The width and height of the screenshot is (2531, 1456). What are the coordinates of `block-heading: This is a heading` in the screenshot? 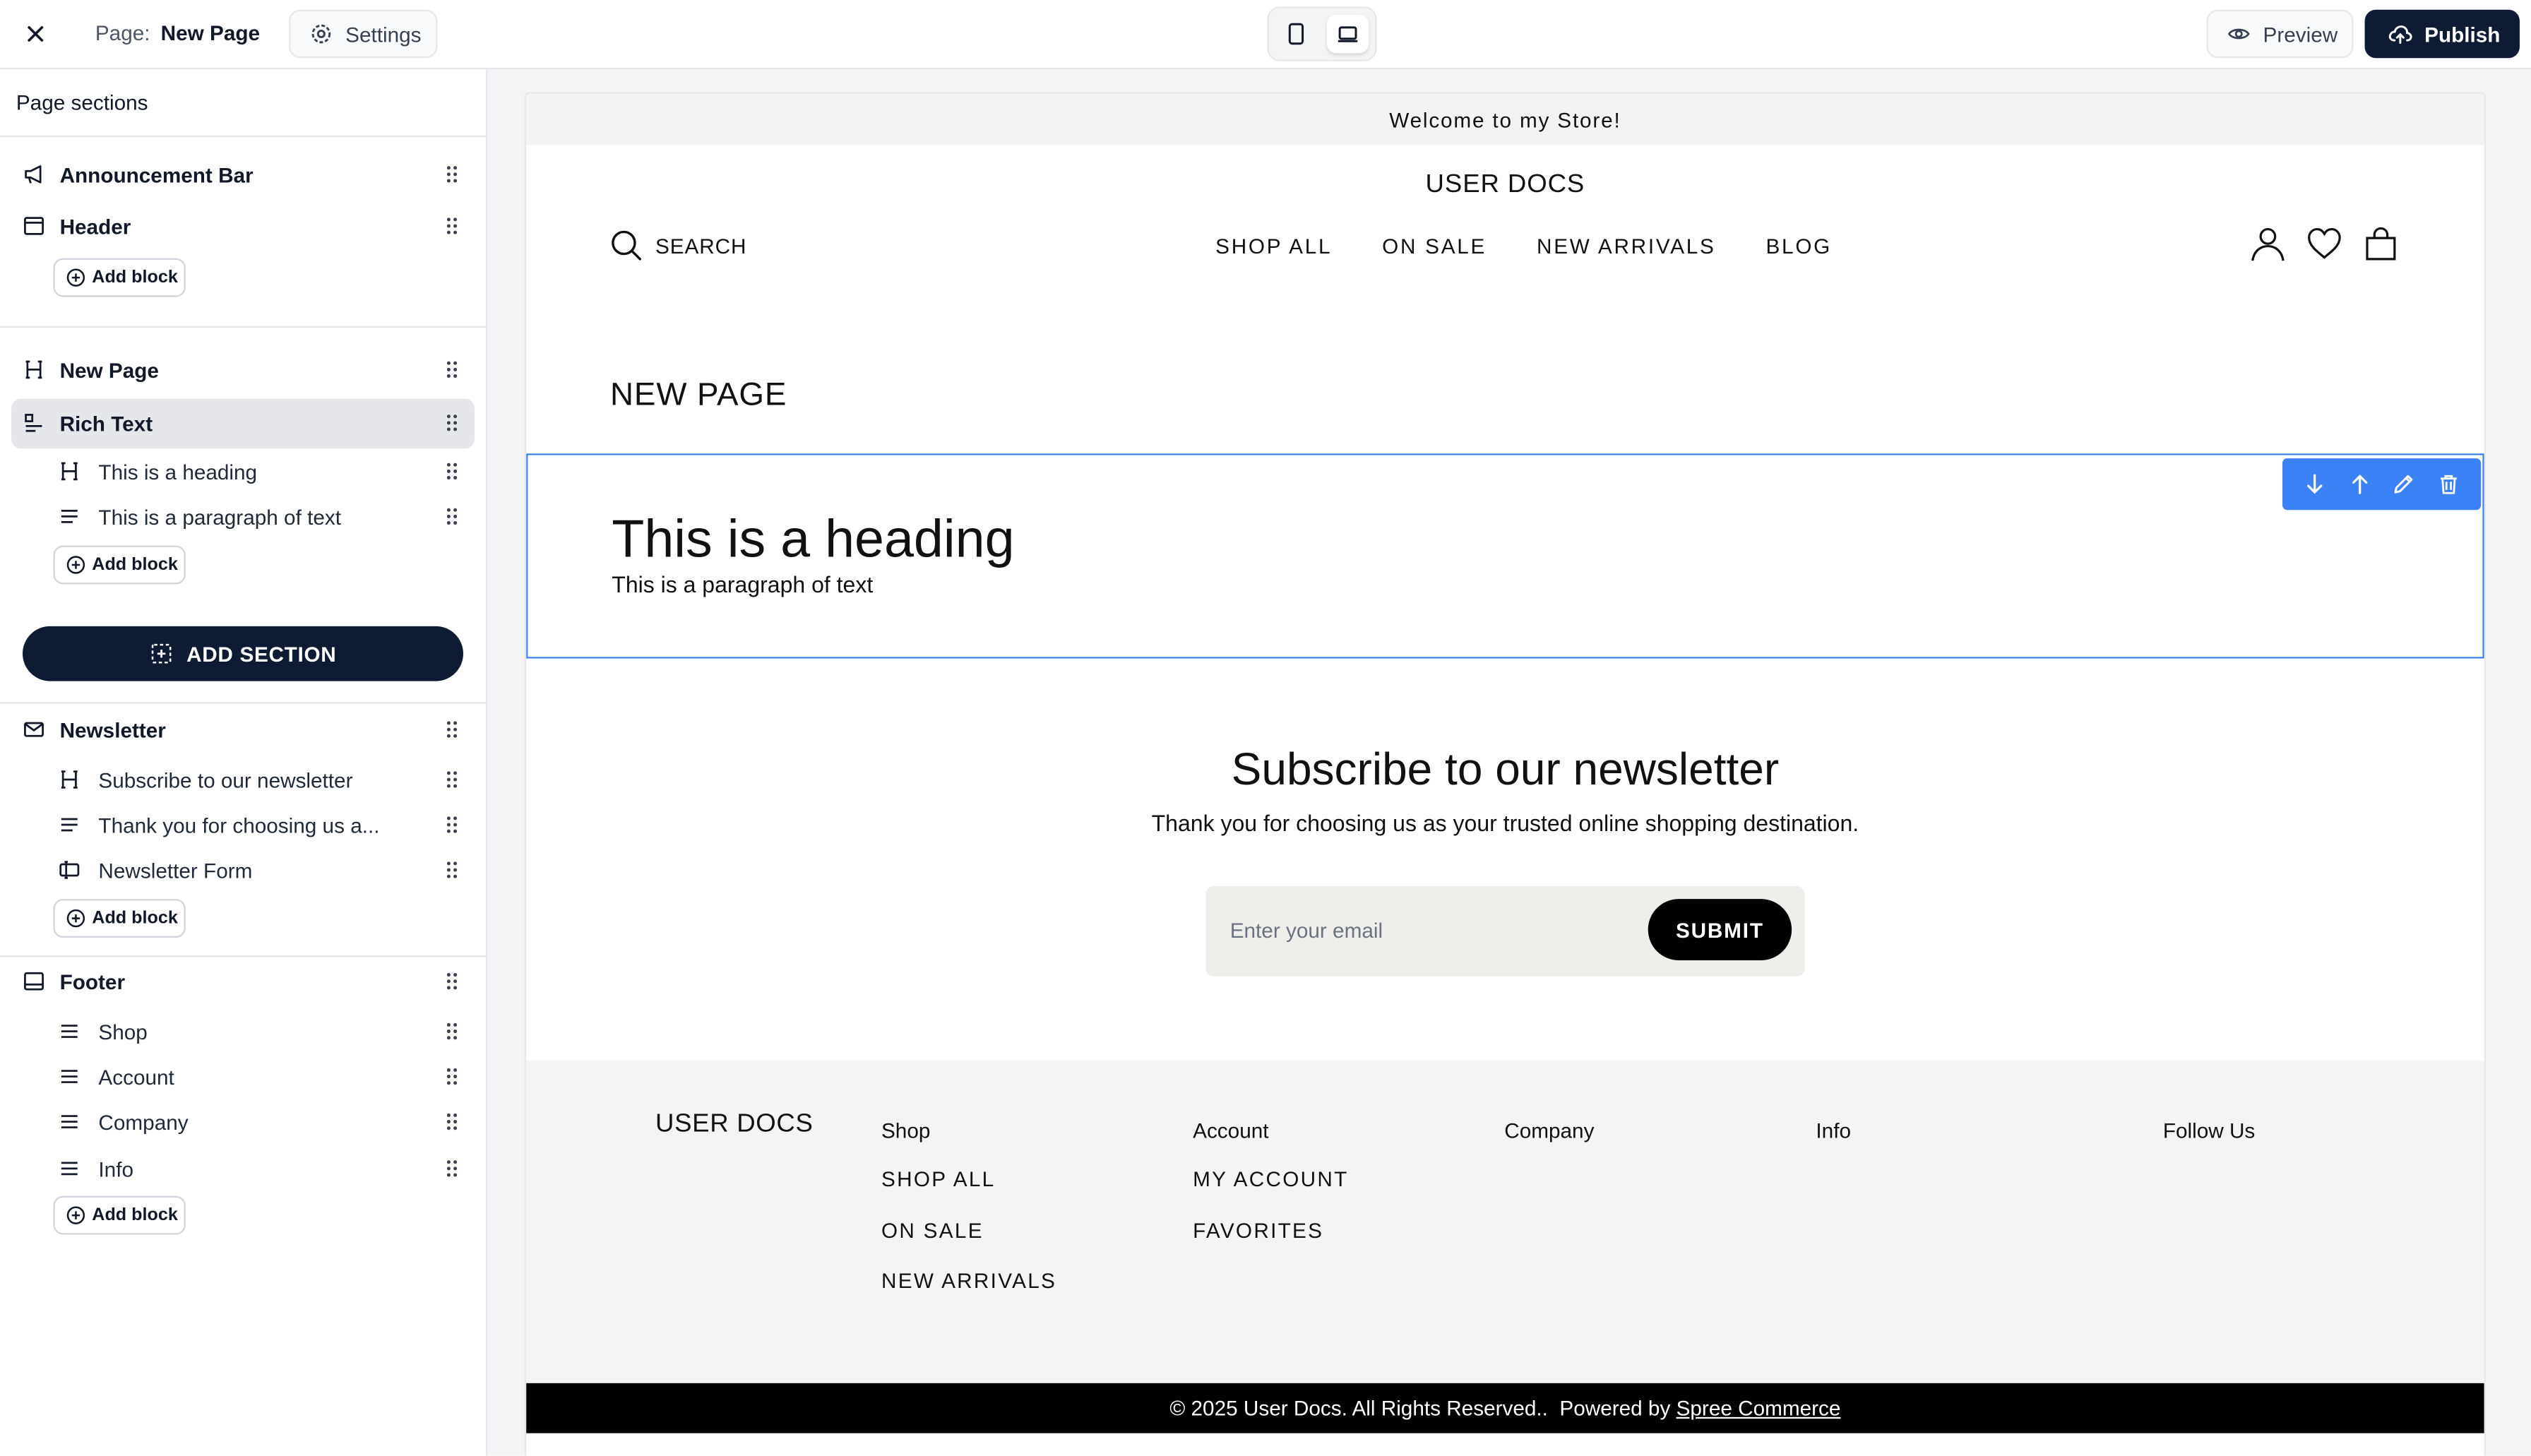 It's located at (243, 471).